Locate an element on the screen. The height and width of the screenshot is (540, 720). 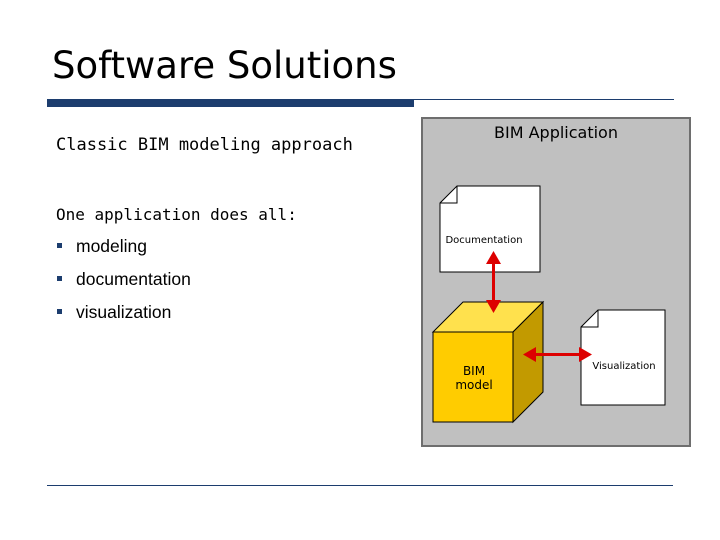
bim-model-label-line2: model is located at coordinates (473, 385).